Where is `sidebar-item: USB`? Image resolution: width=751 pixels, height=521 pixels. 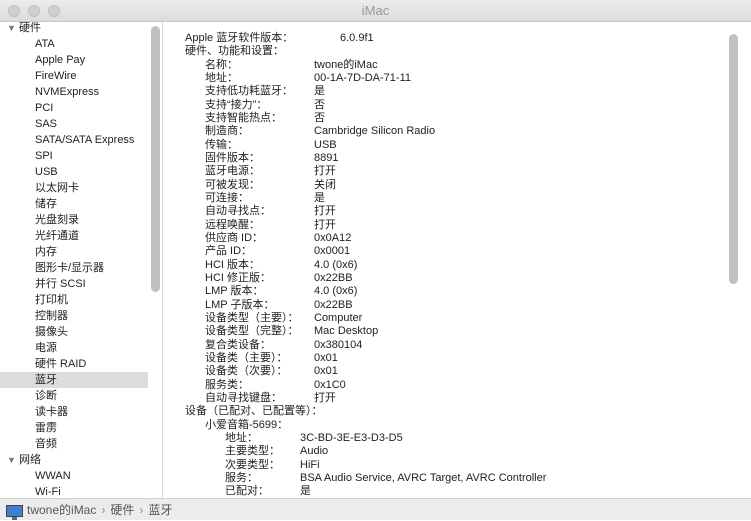 sidebar-item: USB is located at coordinates (74, 172).